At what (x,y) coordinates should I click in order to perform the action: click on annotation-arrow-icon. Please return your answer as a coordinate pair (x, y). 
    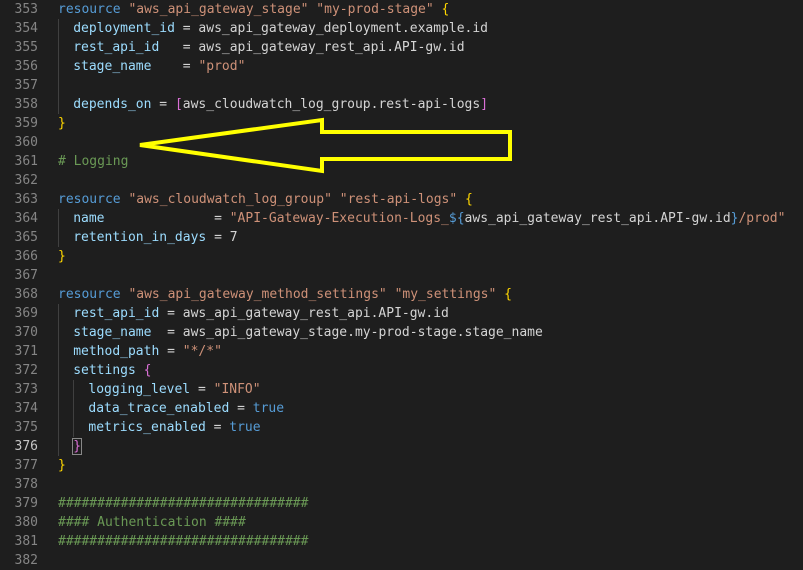
    Looking at the image, I should click on (325, 145).